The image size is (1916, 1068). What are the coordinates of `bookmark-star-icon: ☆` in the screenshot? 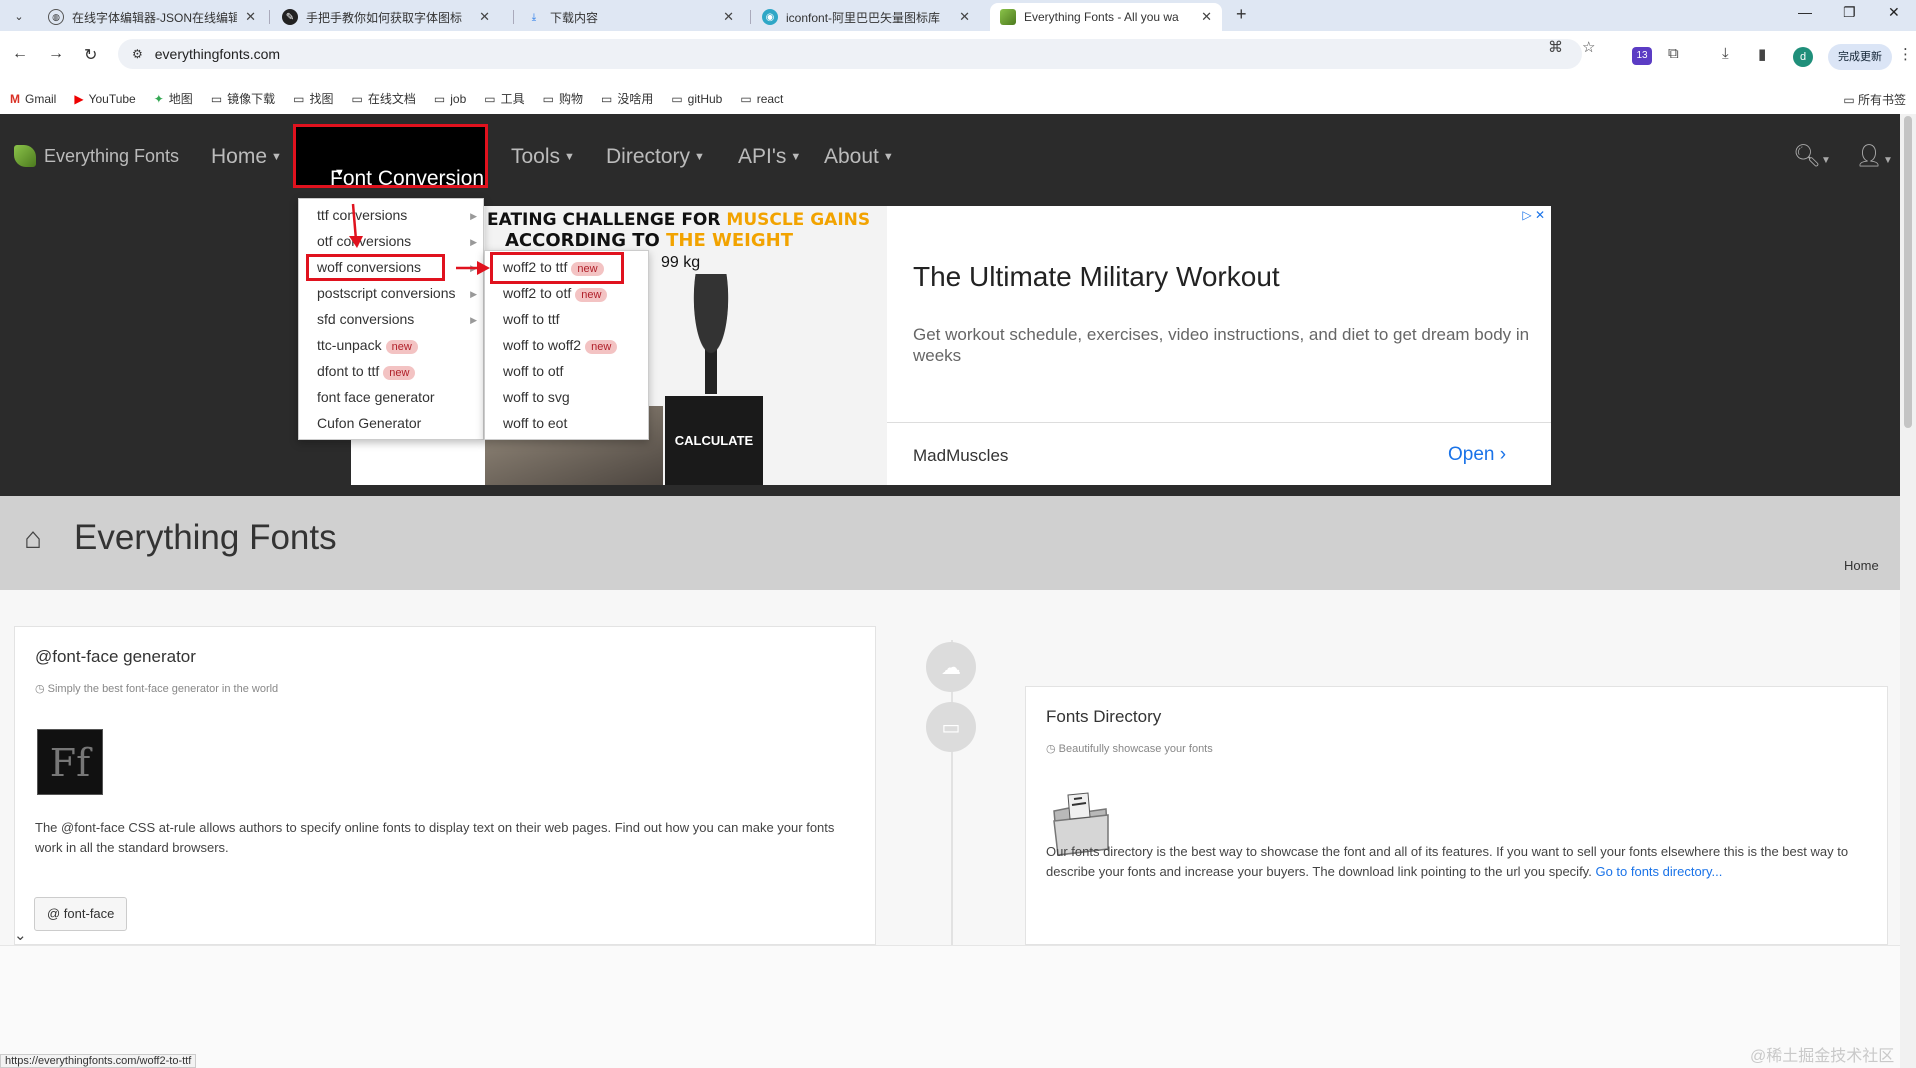 It's located at (1588, 47).